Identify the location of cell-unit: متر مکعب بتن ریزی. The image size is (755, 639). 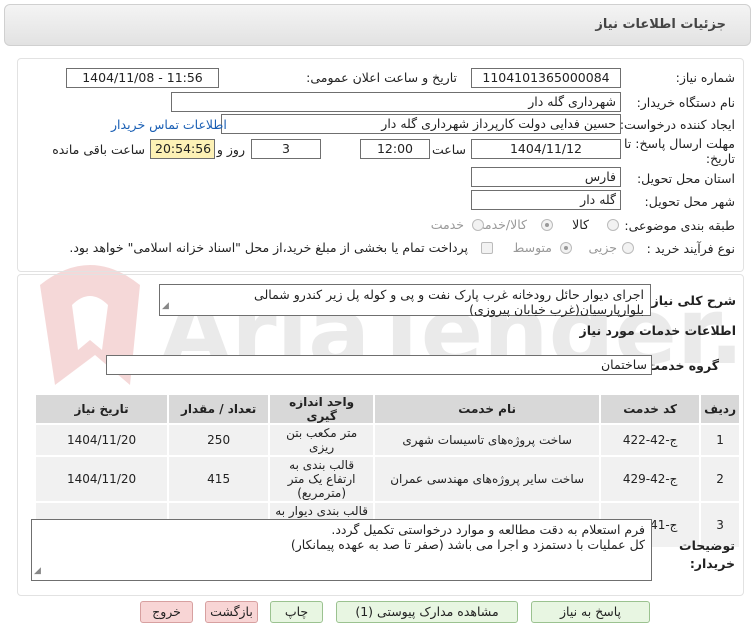
(322, 440).